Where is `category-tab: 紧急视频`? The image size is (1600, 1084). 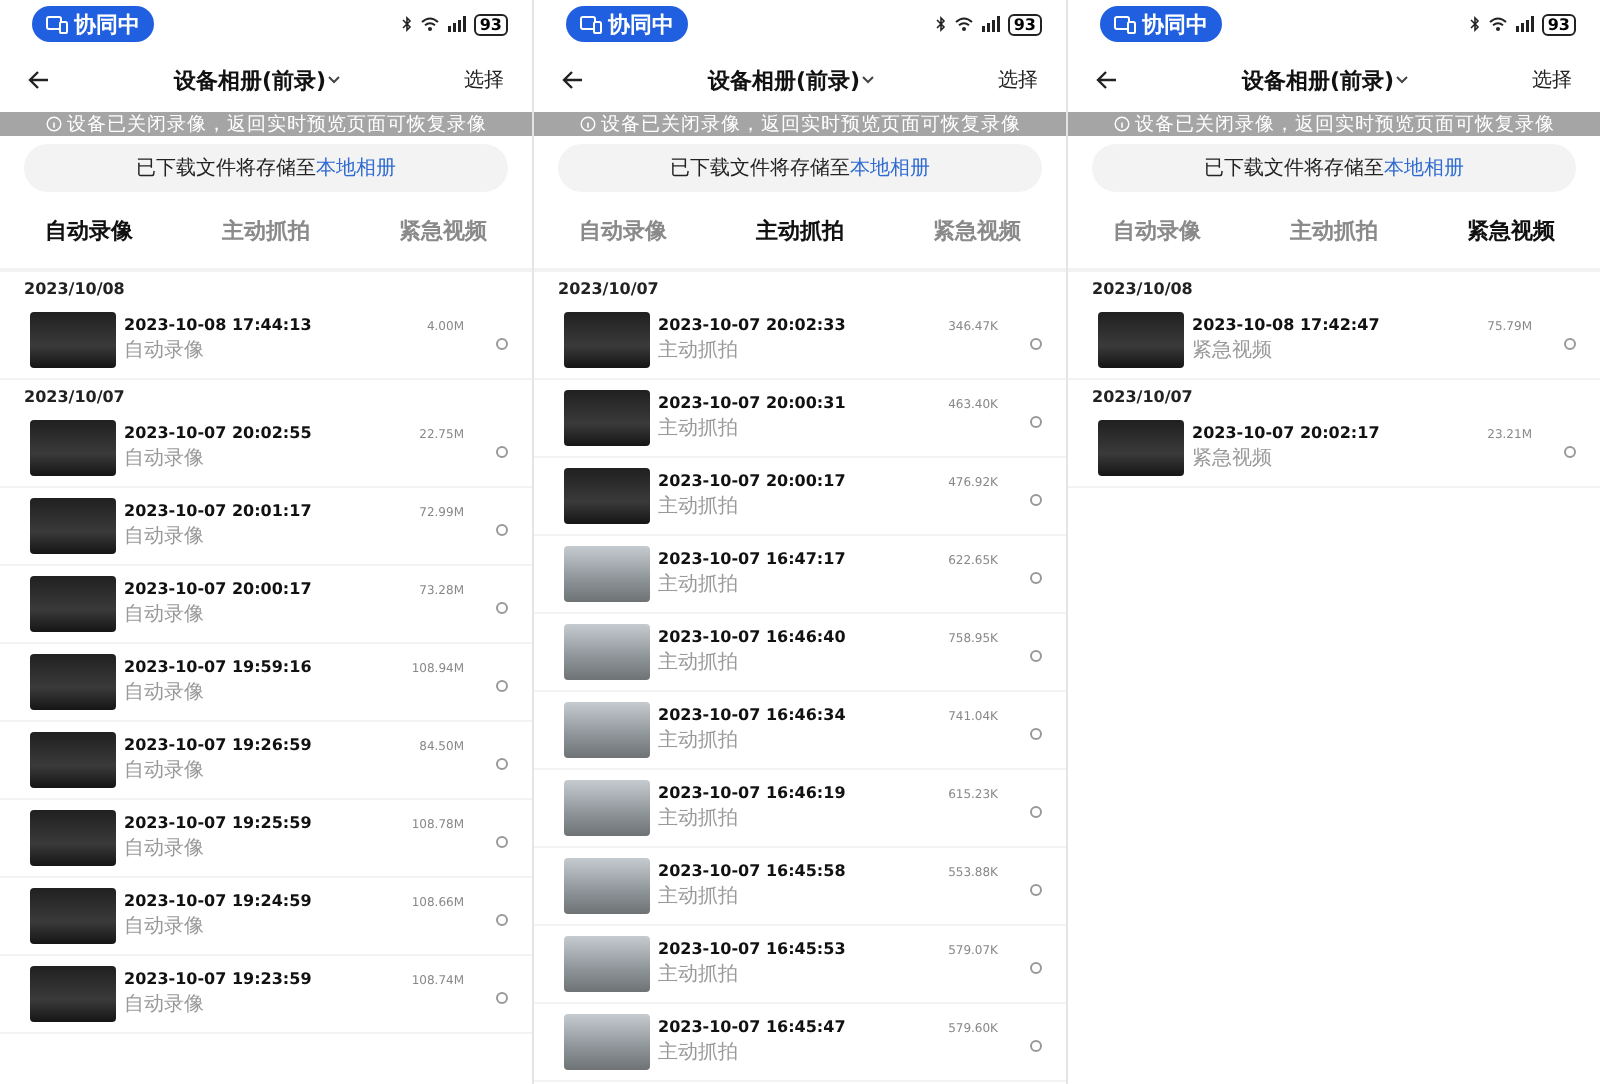
category-tab: 紧急视频 is located at coordinates (1511, 230).